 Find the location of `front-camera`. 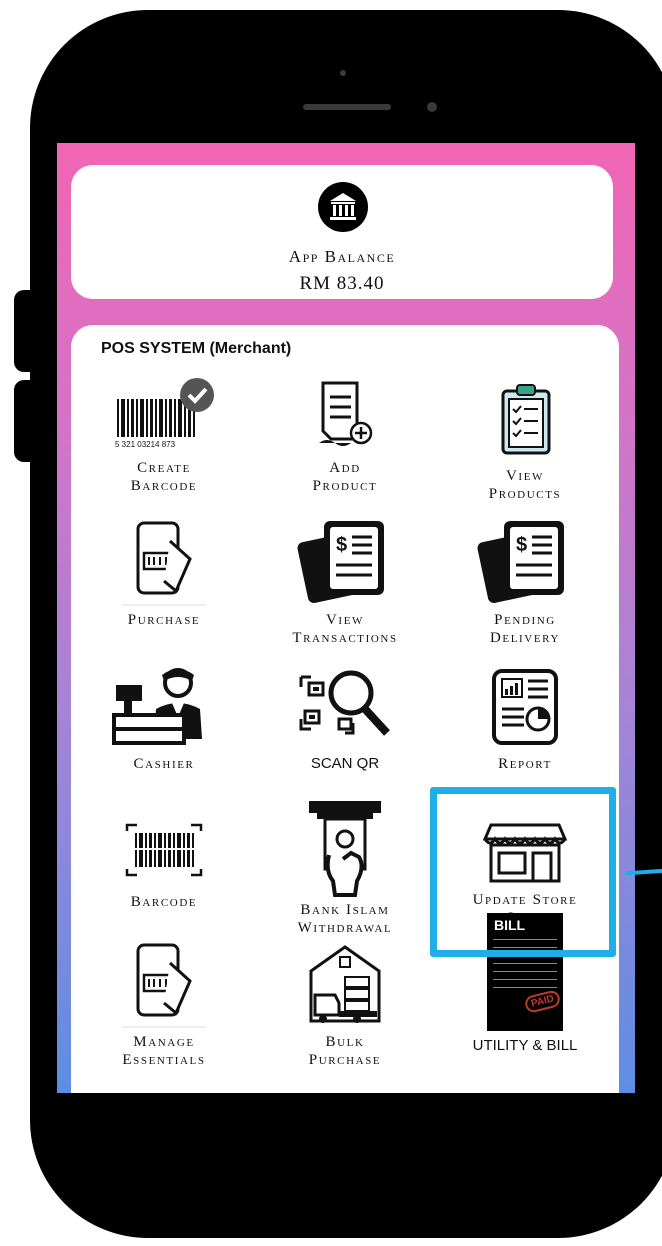

front-camera is located at coordinates (432, 107).